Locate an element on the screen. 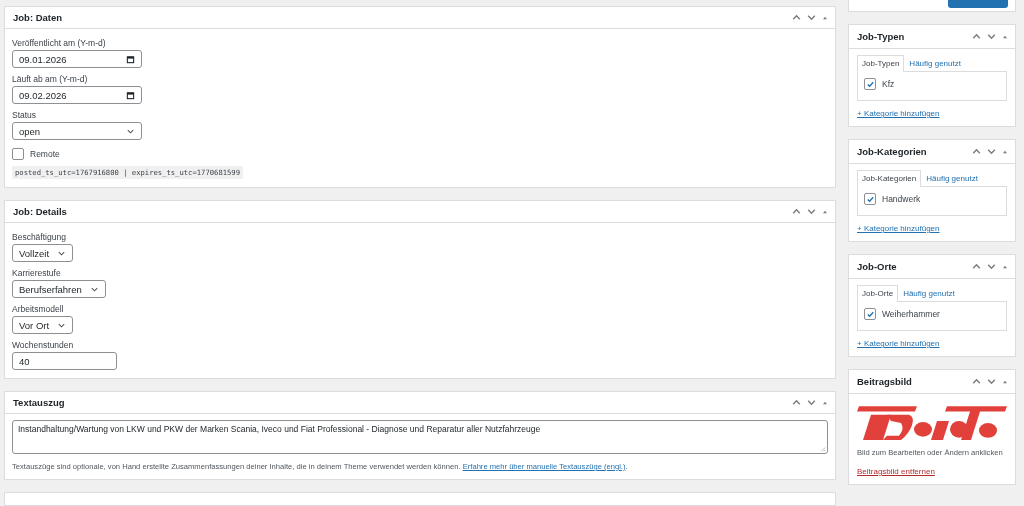  field-label: Karrierestufe is located at coordinates (36, 273).